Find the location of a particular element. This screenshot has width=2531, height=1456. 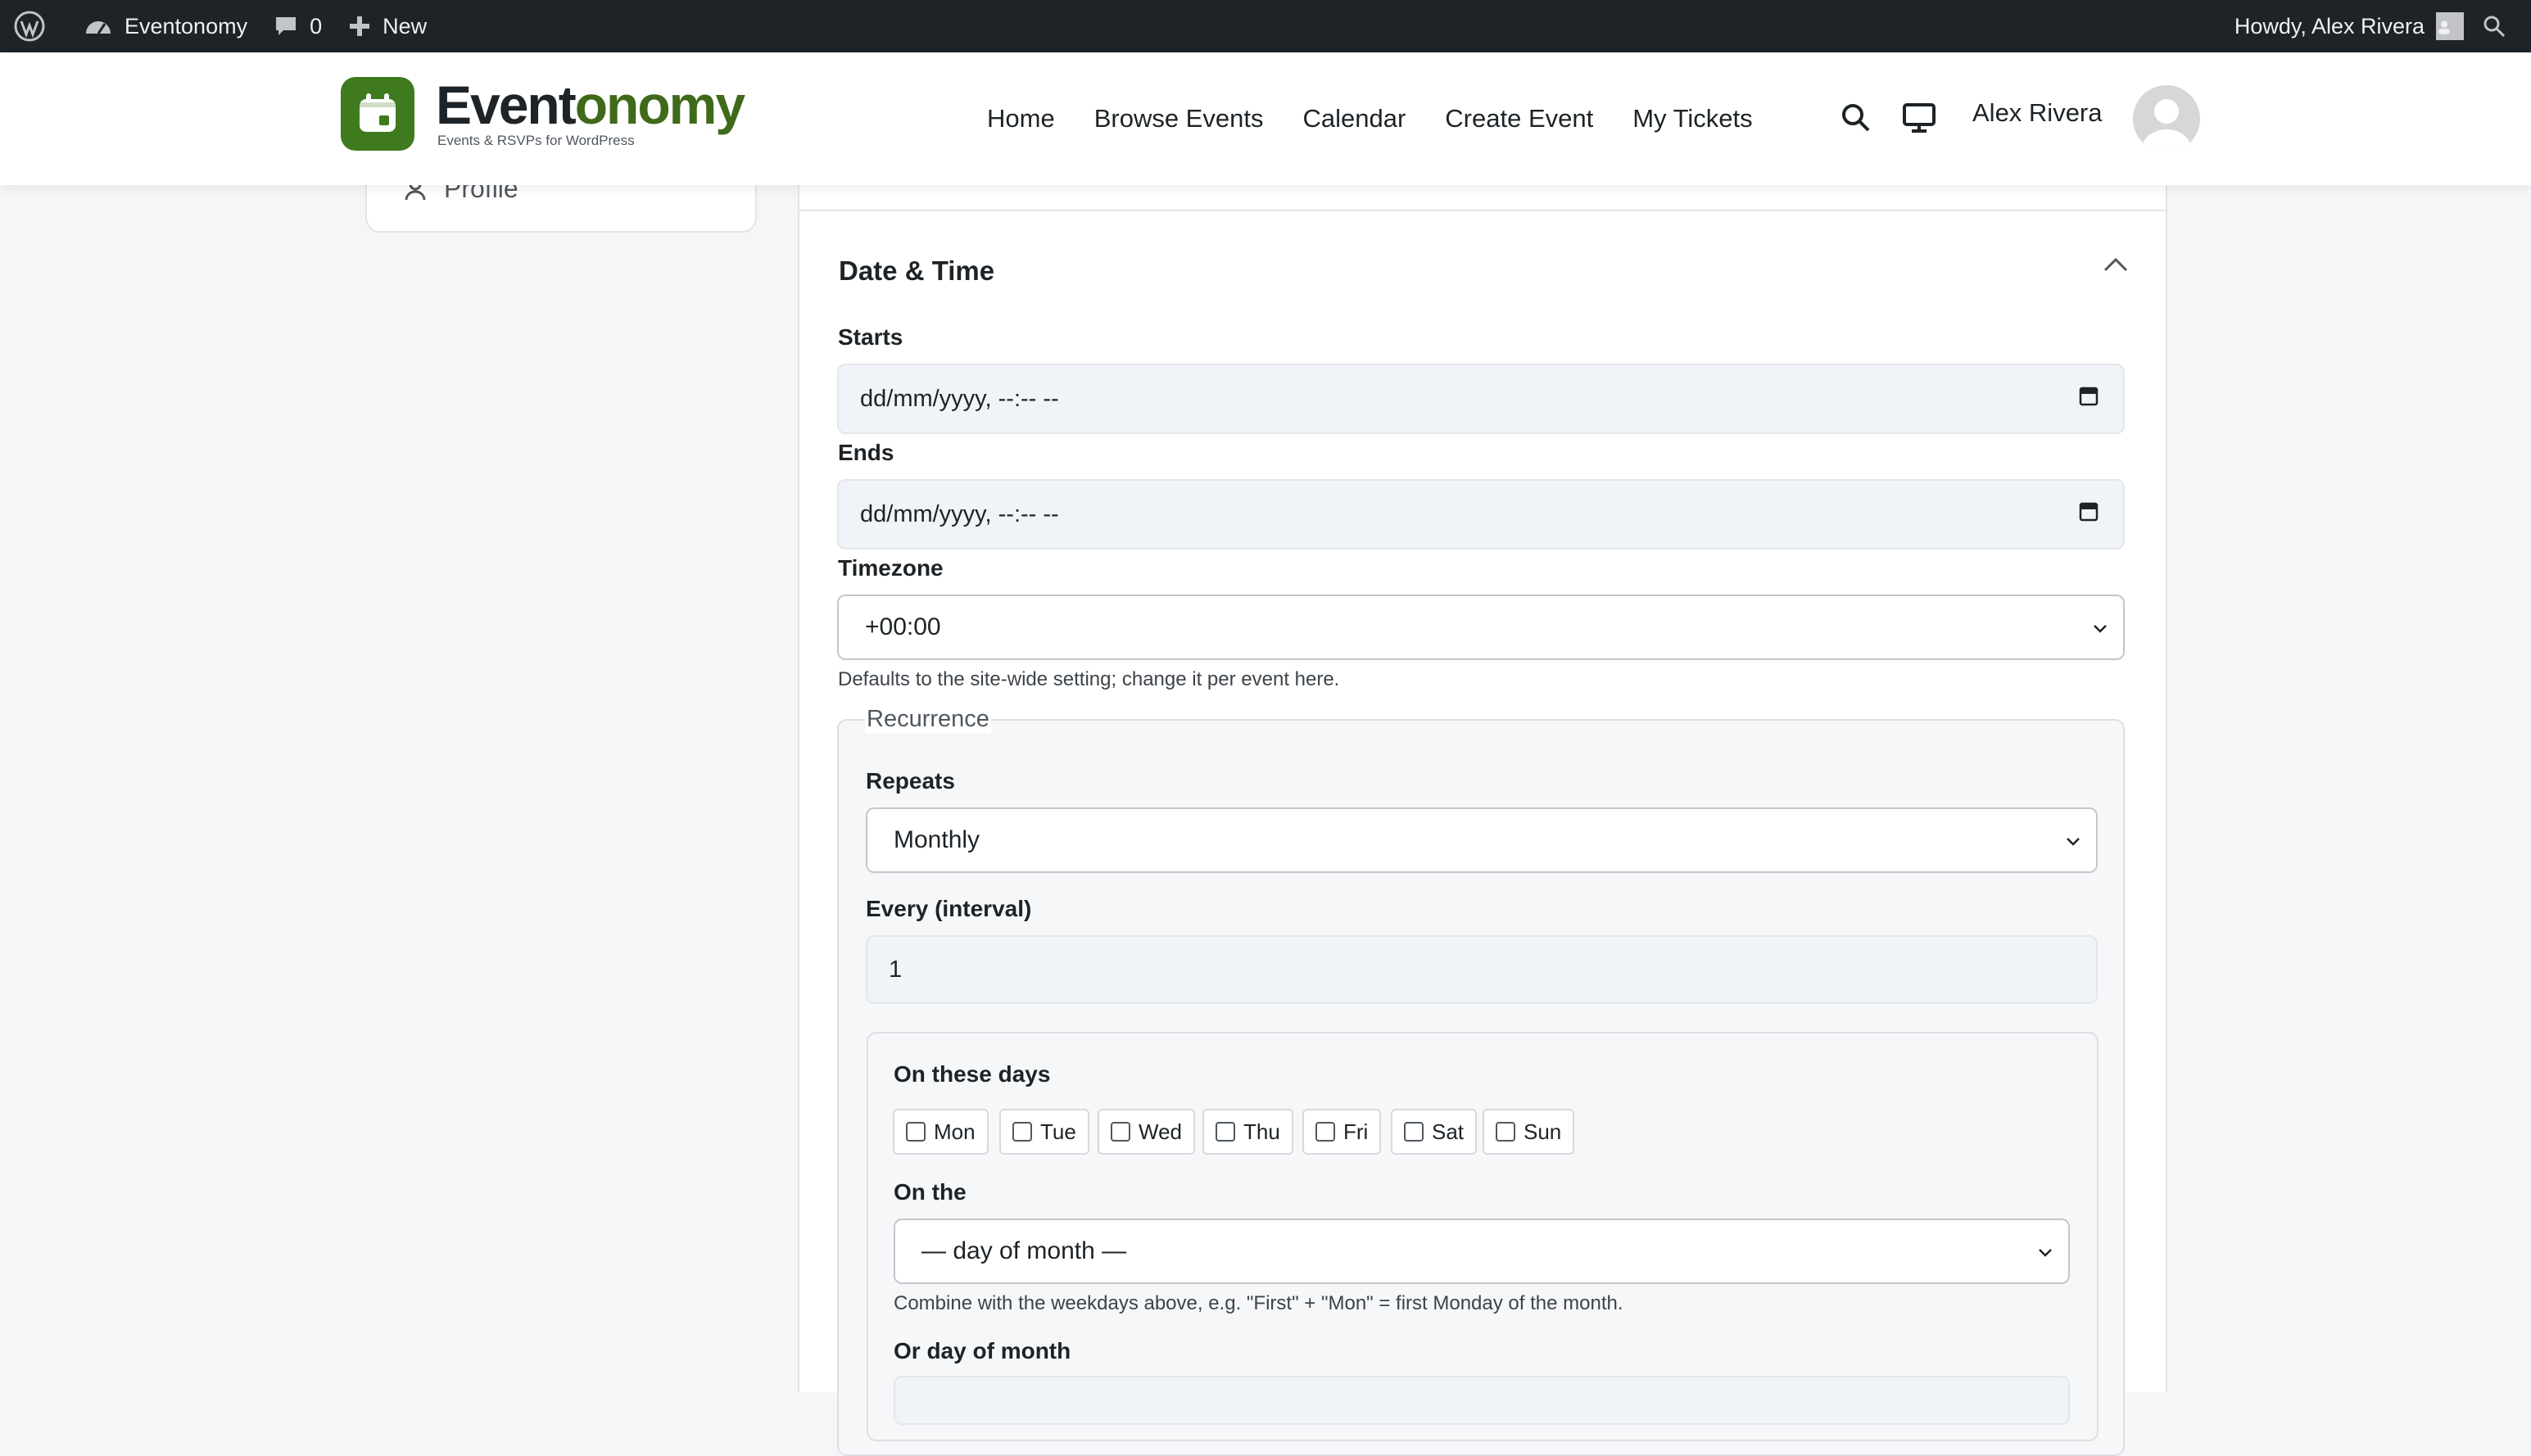

interval-label: Every (interval) is located at coordinates (949, 908).